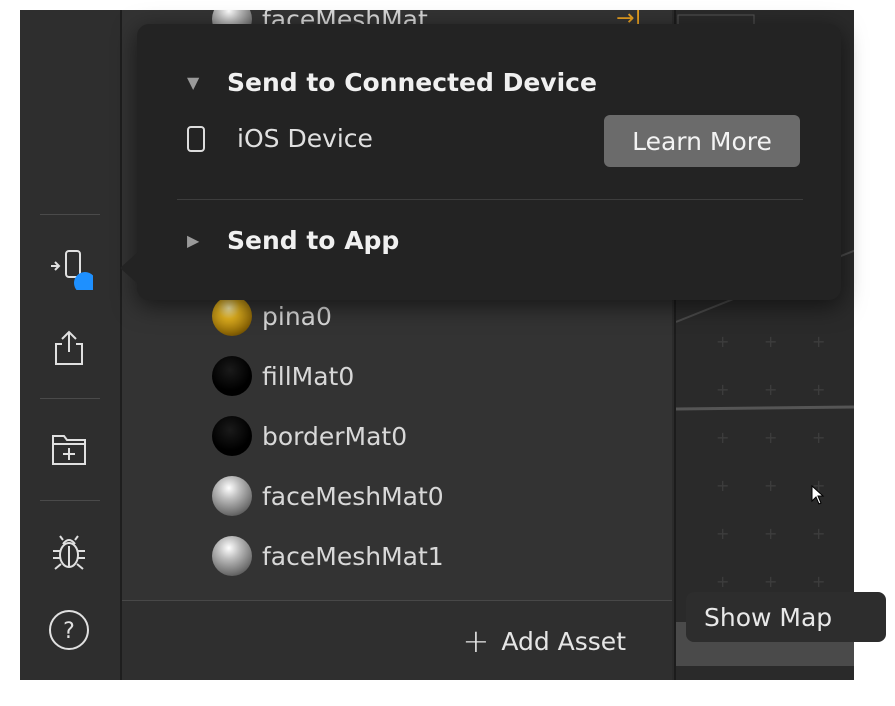 The image size is (895, 706). Describe the element at coordinates (476, 641) in the screenshot. I see `plus-icon: +` at that location.